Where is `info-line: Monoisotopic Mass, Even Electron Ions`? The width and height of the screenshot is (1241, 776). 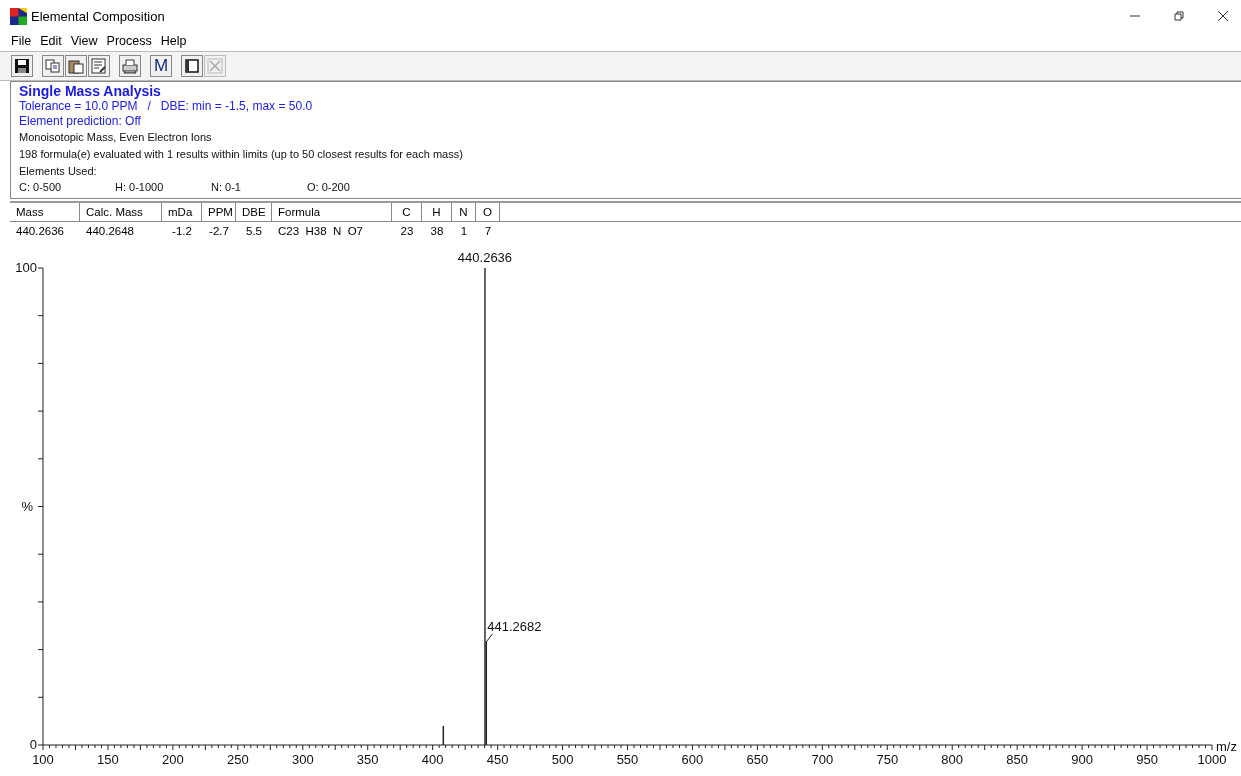 info-line: Monoisotopic Mass, Even Electron Ions is located at coordinates (116, 137).